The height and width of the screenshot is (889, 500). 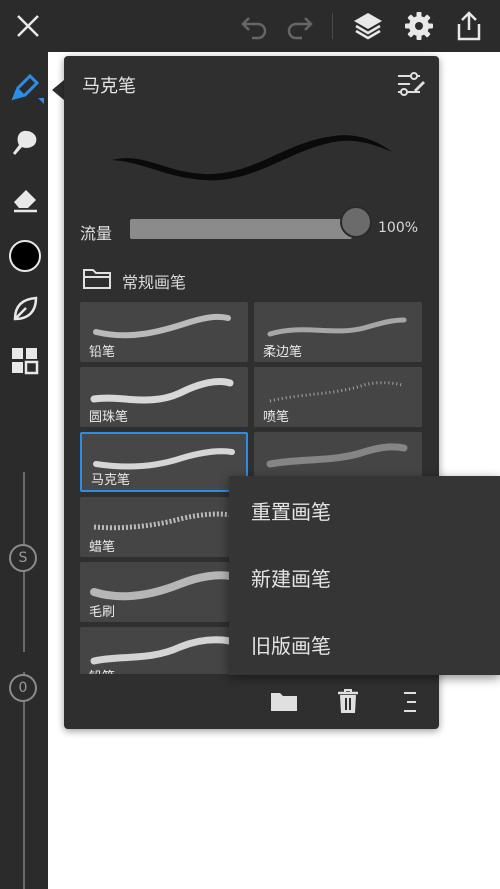 I want to click on undo-icon, so click(x=255, y=26).